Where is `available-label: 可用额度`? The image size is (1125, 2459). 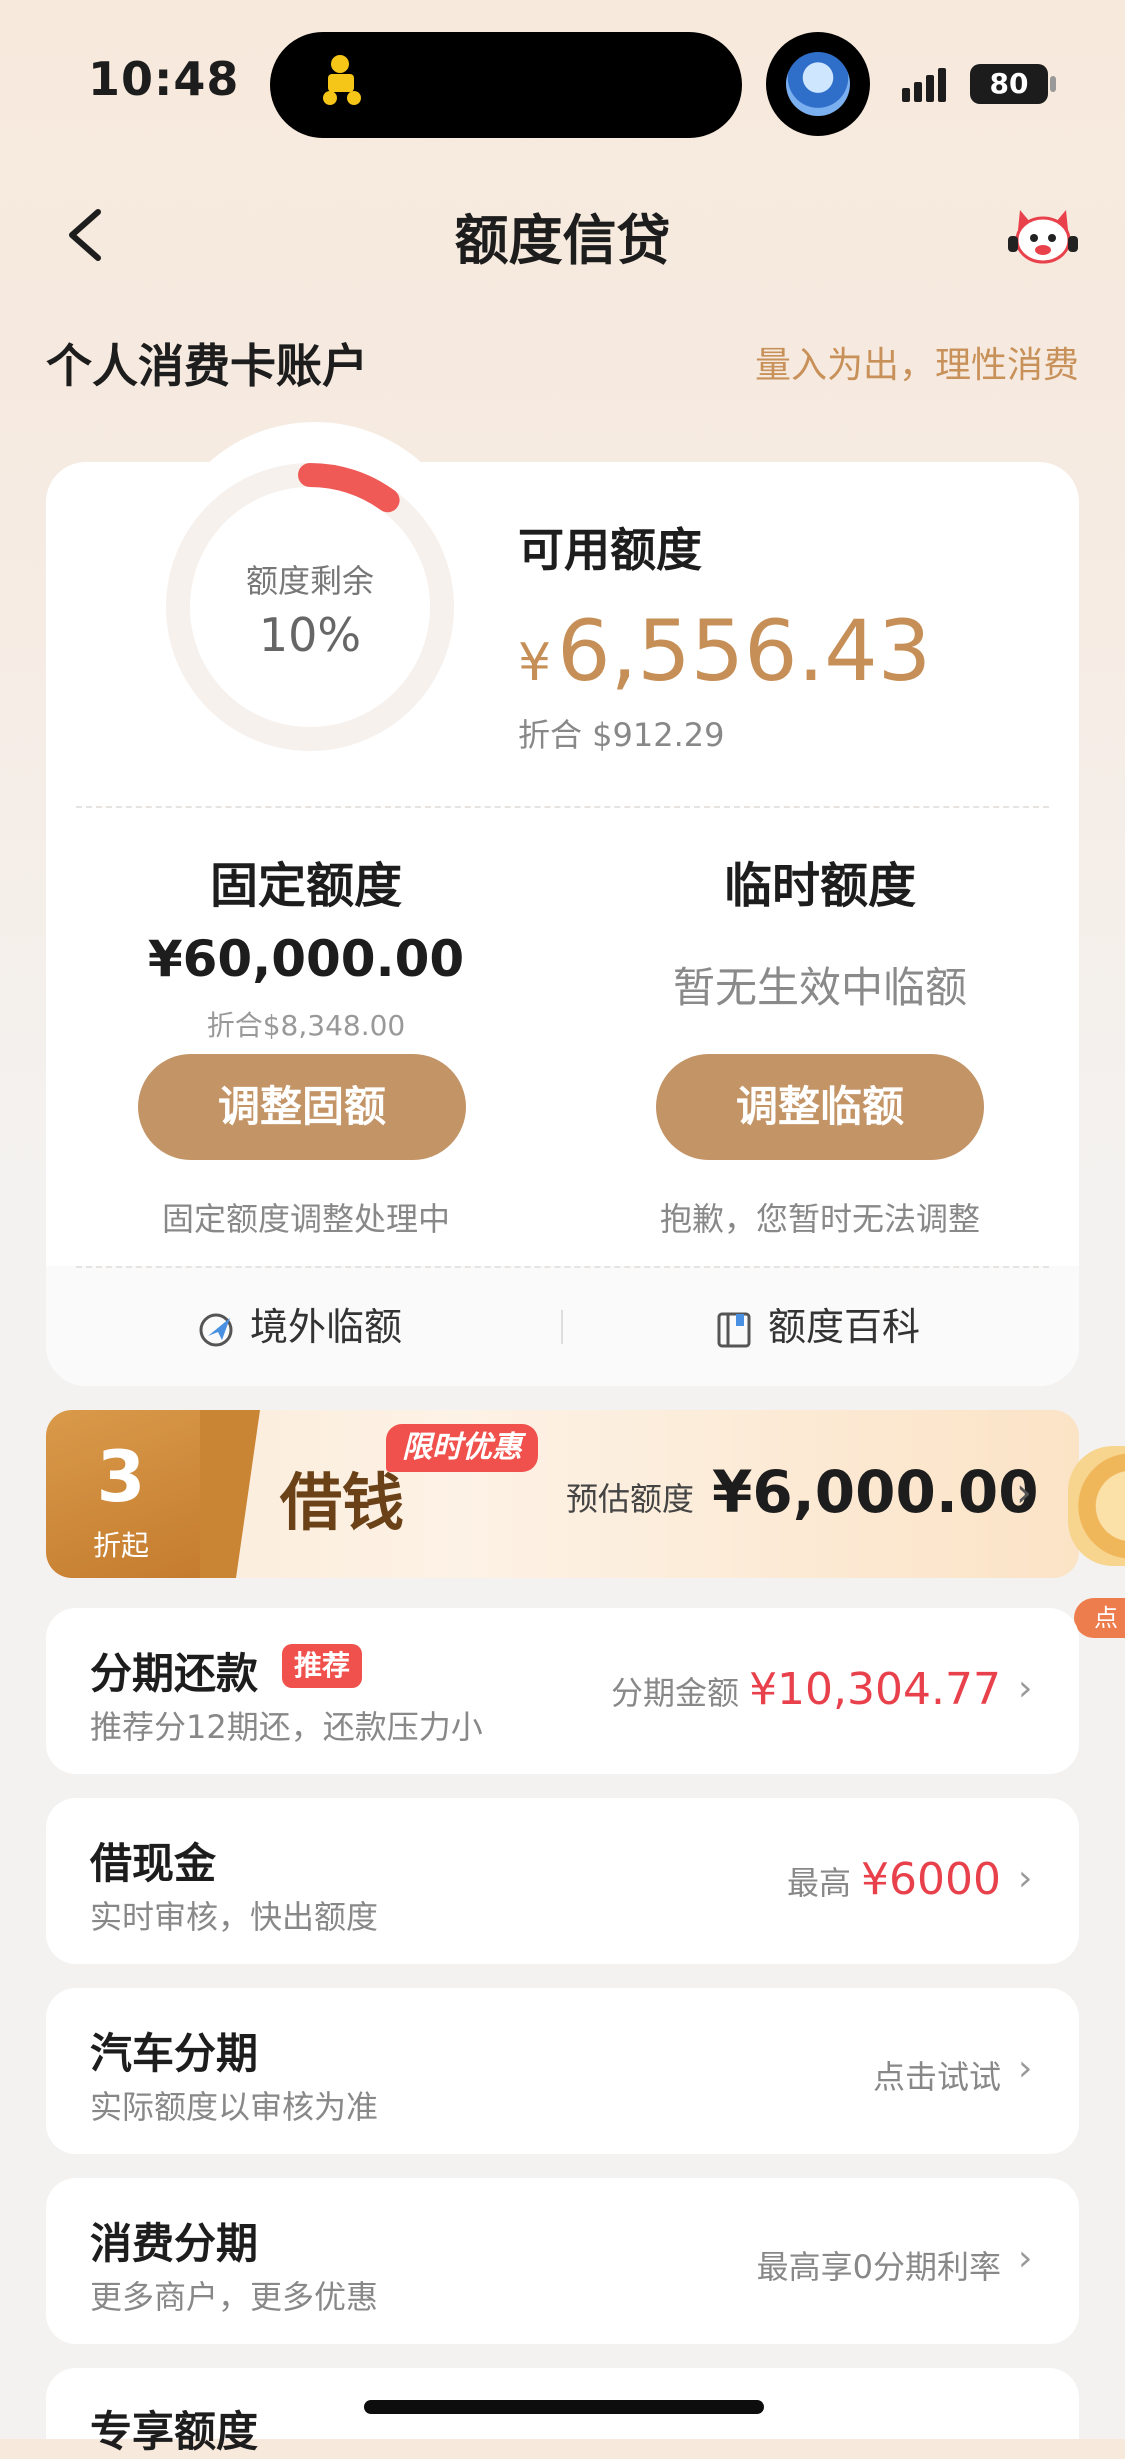
available-label: 可用额度 is located at coordinates (610, 550).